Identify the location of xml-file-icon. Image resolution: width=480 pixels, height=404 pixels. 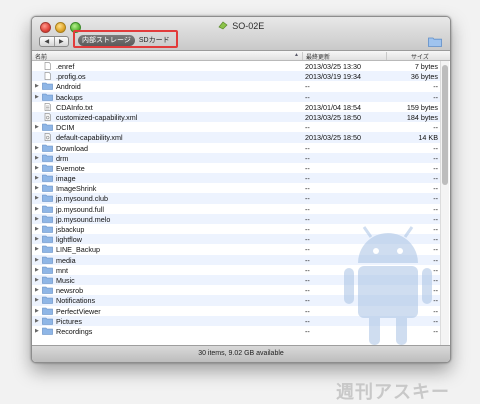
(47, 117).